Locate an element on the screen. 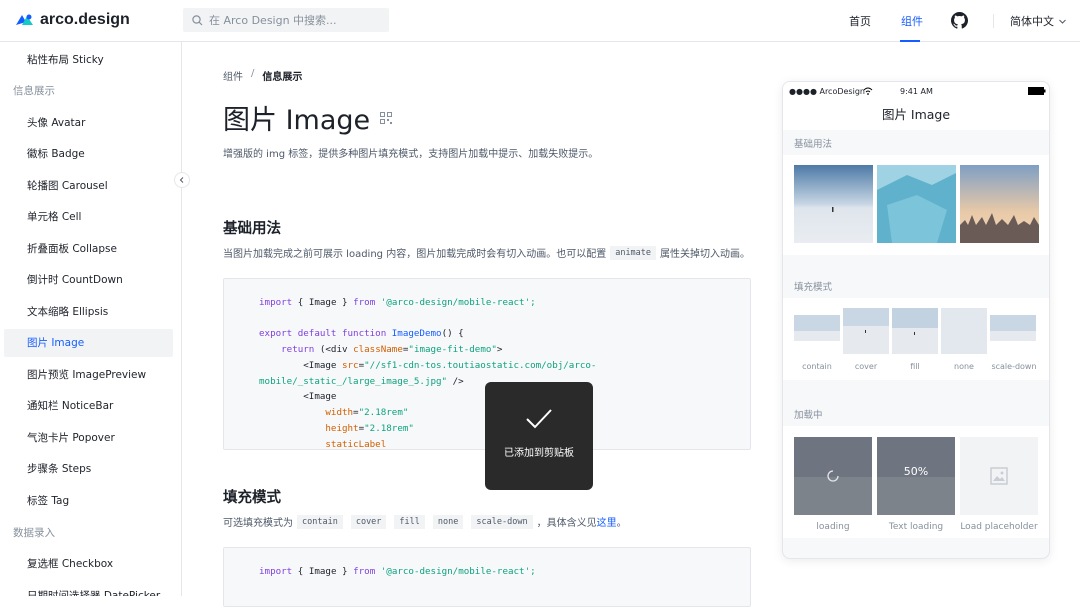 The image size is (1080, 607). fill-desc-after: ，具体含义见 is located at coordinates (566, 523).